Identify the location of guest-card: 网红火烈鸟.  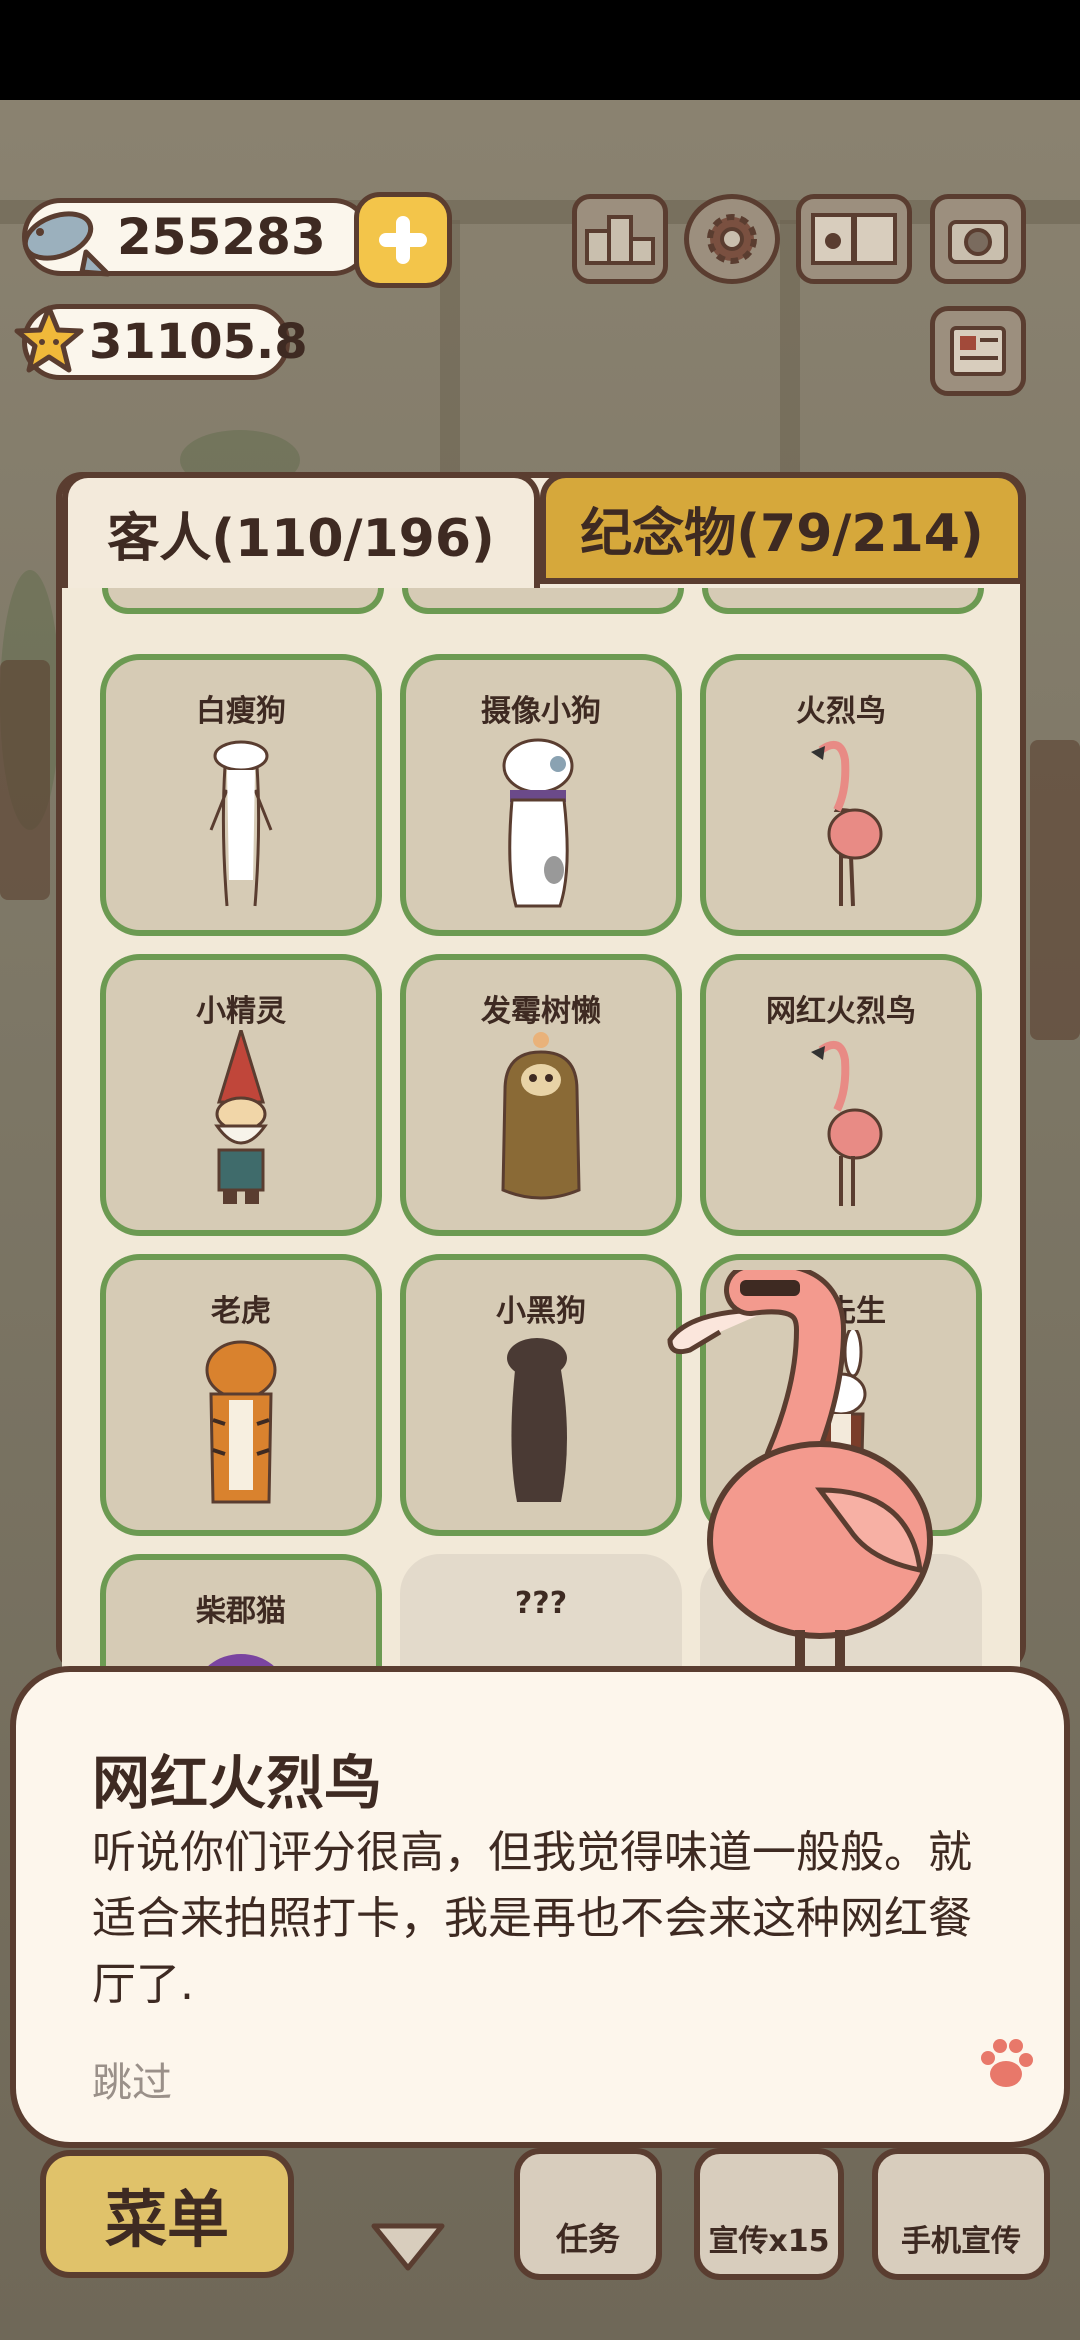
(841, 1095).